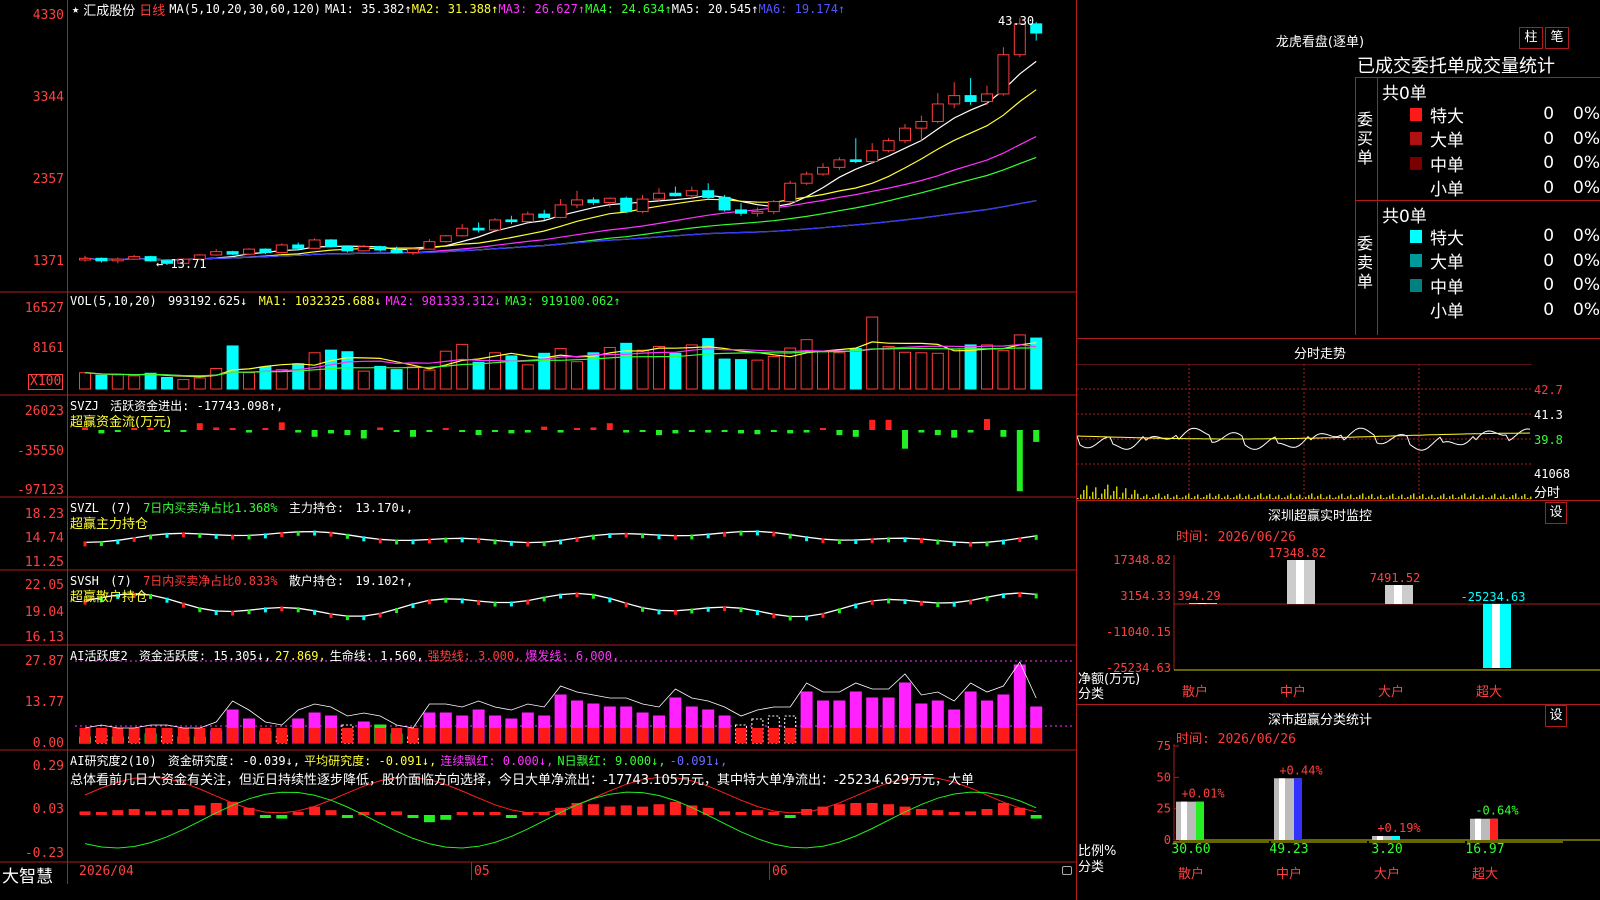  What do you see at coordinates (1557, 38) in the screenshot?
I see `pen-mode-button: 笔` at bounding box center [1557, 38].